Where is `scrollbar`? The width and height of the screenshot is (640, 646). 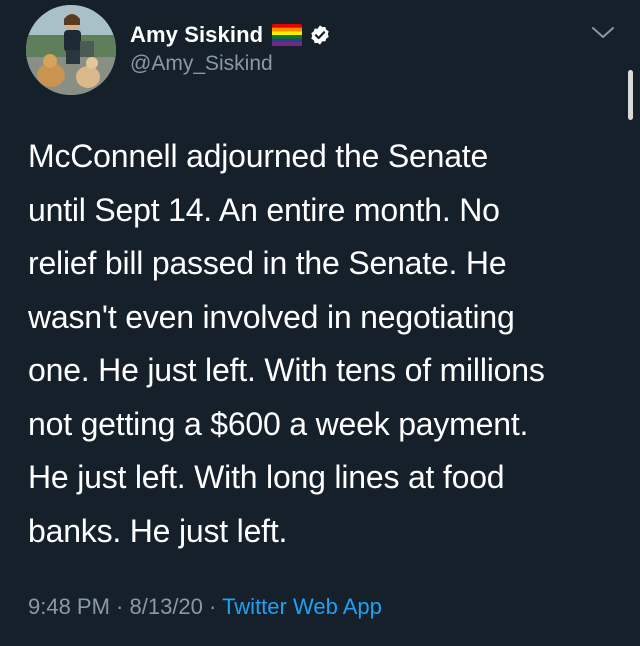
scrollbar is located at coordinates (630, 95).